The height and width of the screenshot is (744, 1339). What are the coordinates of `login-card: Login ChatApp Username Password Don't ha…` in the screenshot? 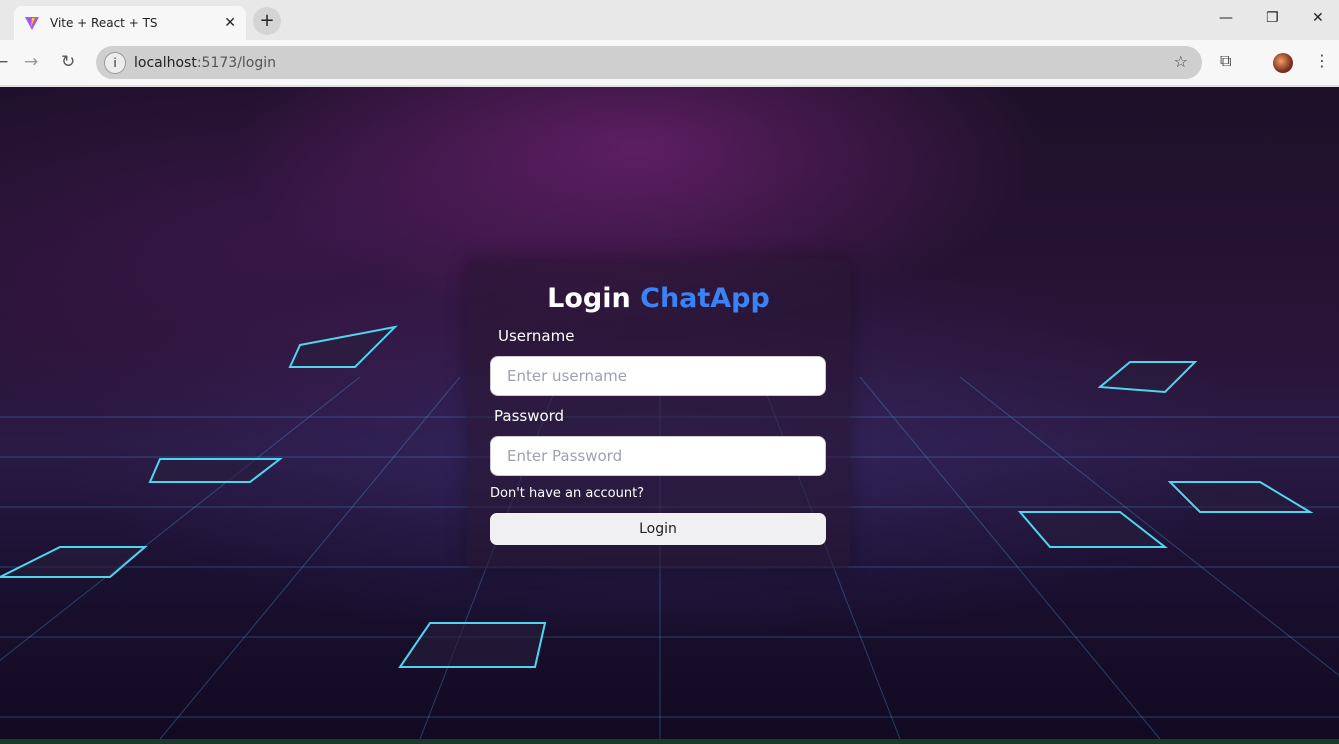 It's located at (658, 414).